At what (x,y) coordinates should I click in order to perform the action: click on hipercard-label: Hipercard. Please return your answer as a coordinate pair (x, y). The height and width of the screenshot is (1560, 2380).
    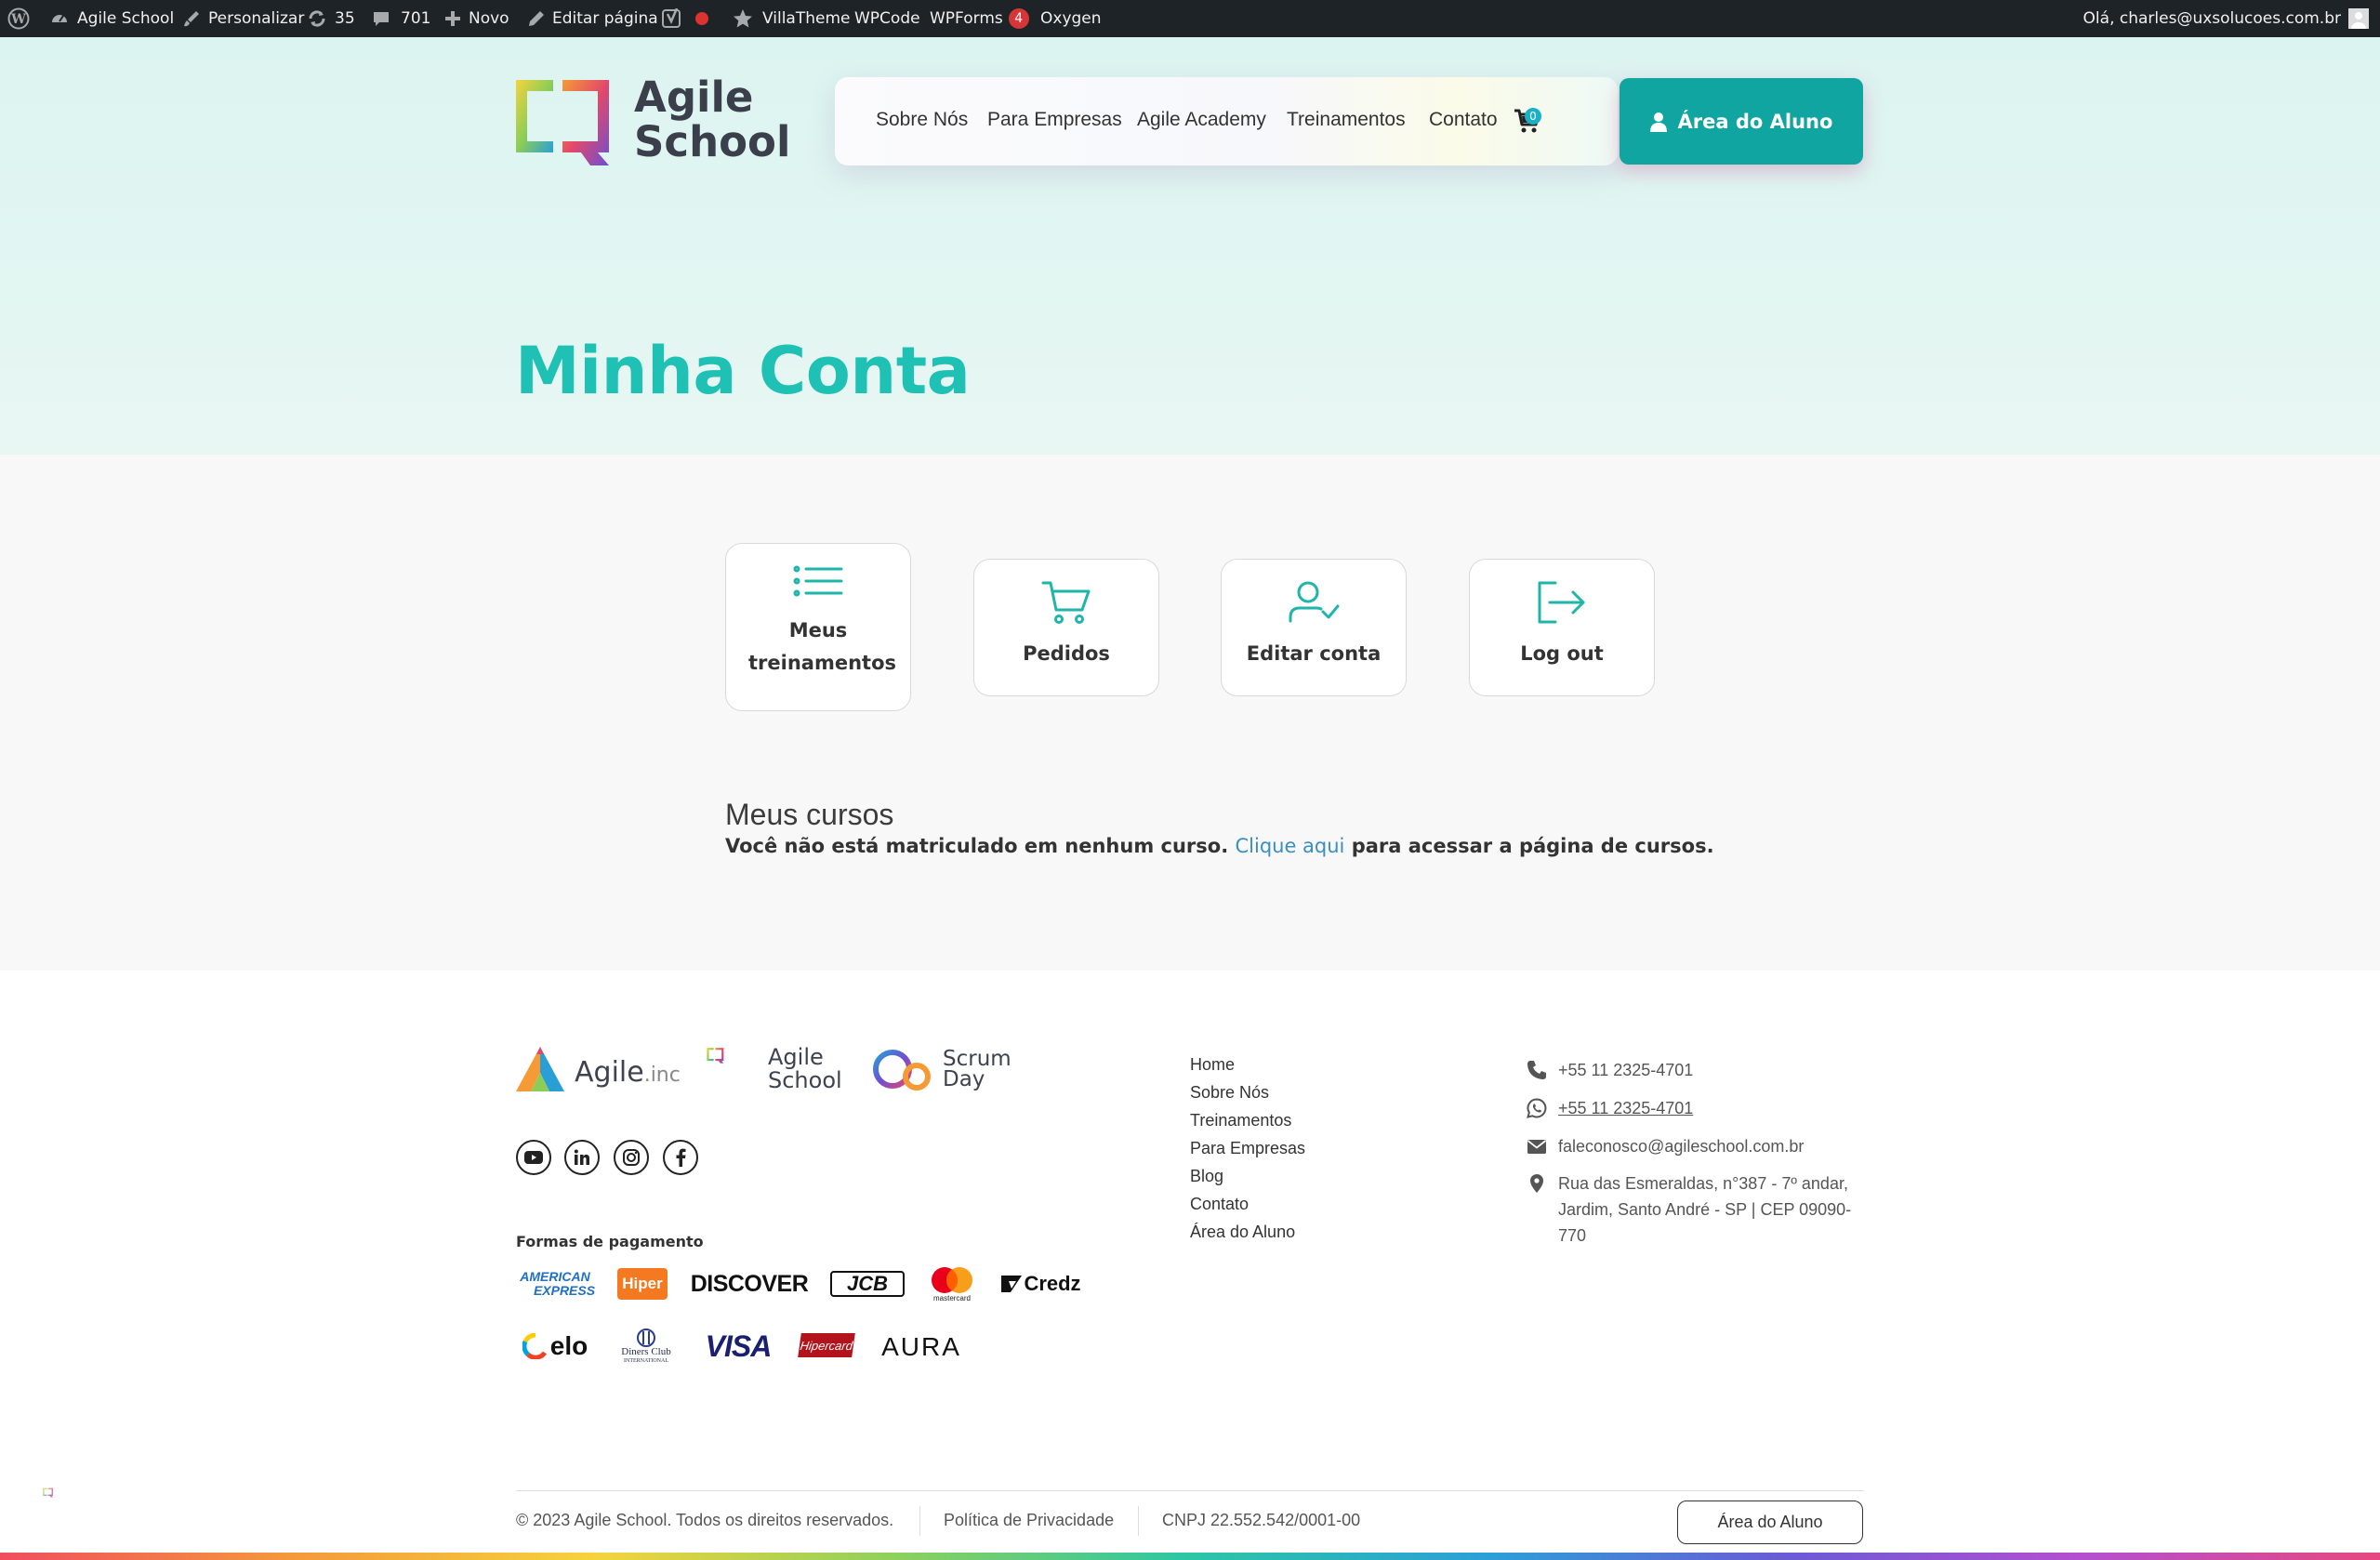
    Looking at the image, I should click on (826, 1345).